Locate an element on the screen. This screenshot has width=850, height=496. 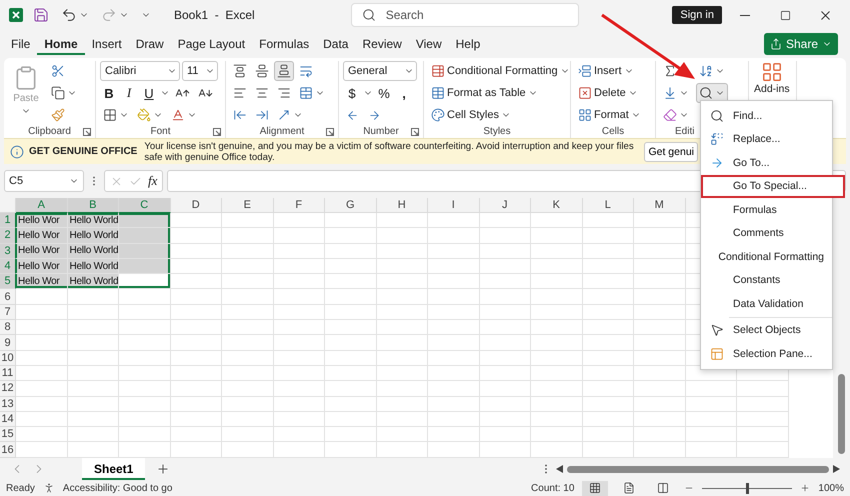
percent-button: % is located at coordinates (384, 93).